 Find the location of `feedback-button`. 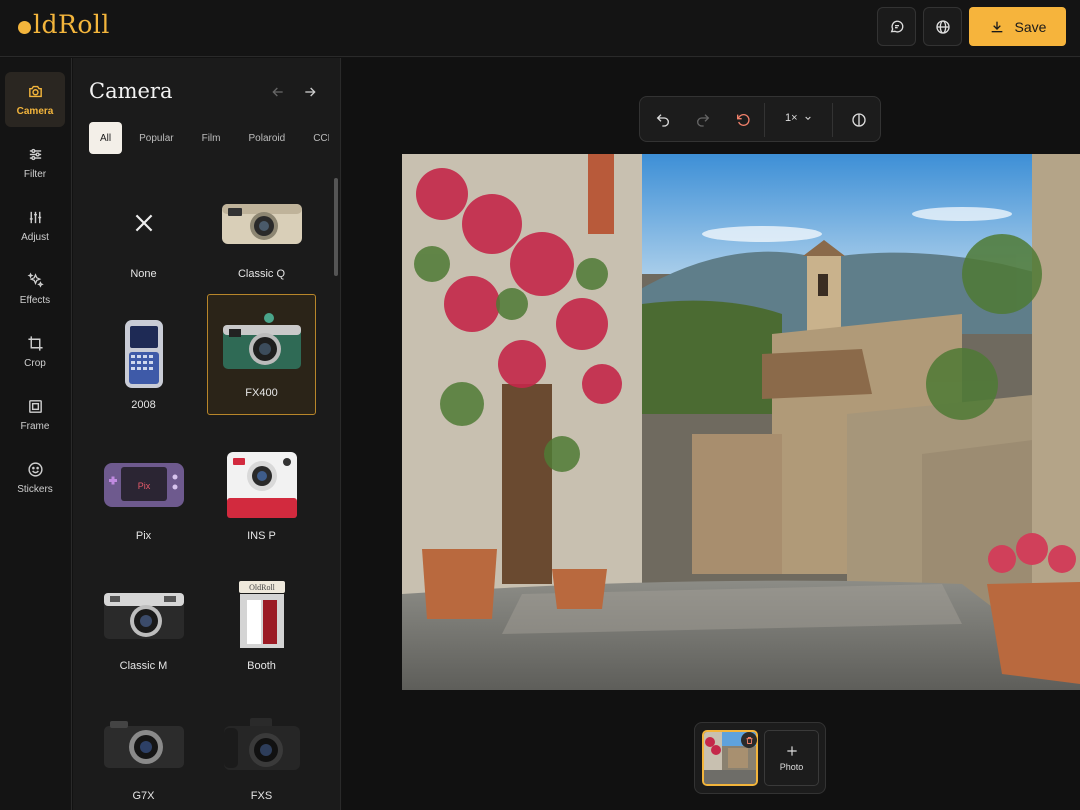

feedback-button is located at coordinates (896, 26).